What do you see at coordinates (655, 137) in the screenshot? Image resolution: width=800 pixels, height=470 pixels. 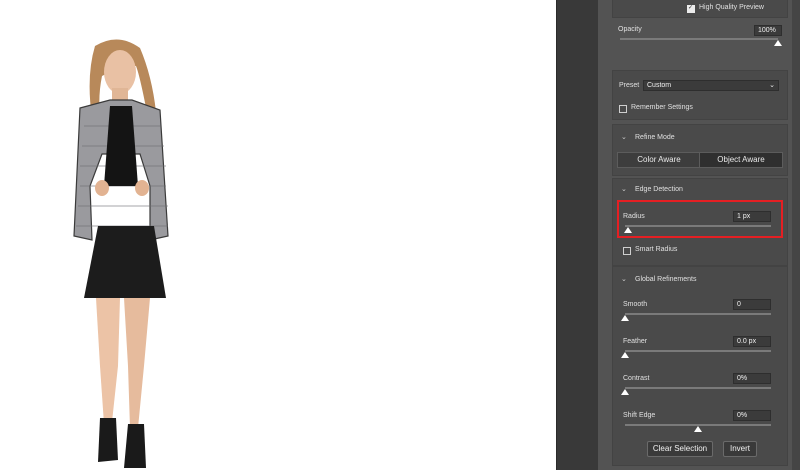 I see `refine-mode-title: Refine Mode` at bounding box center [655, 137].